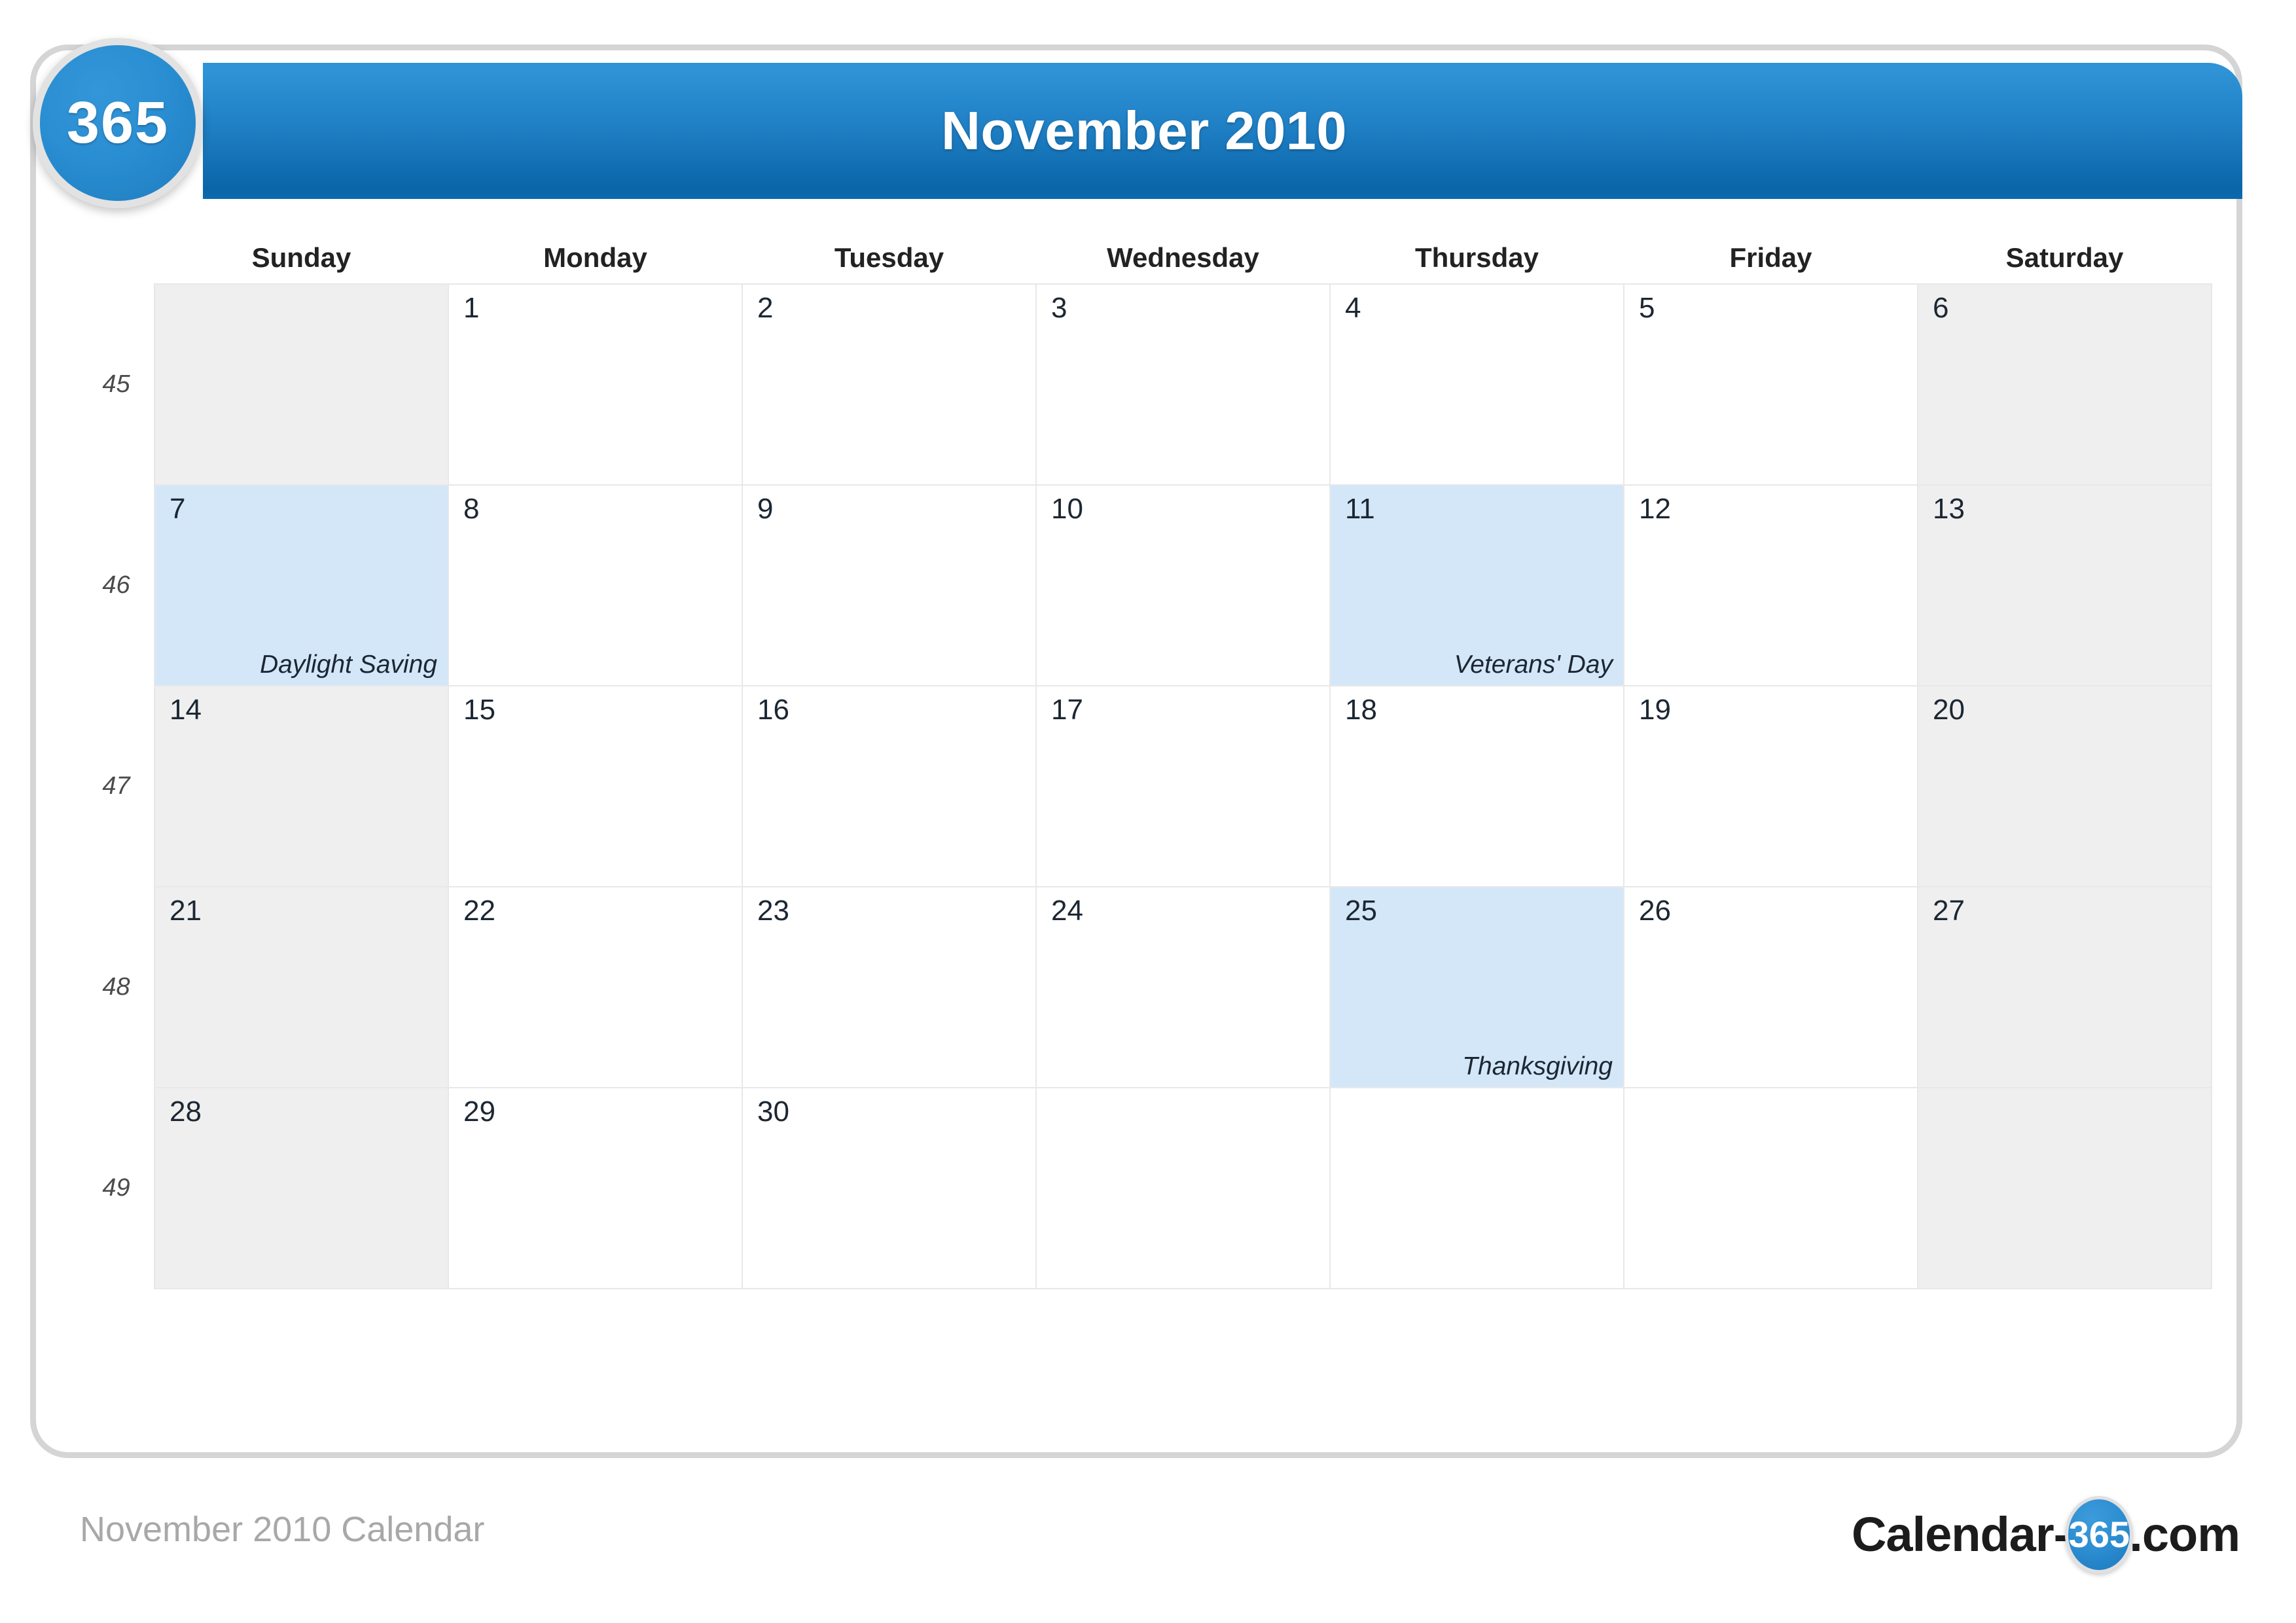  What do you see at coordinates (1655, 509) in the screenshot?
I see `day-number: 12` at bounding box center [1655, 509].